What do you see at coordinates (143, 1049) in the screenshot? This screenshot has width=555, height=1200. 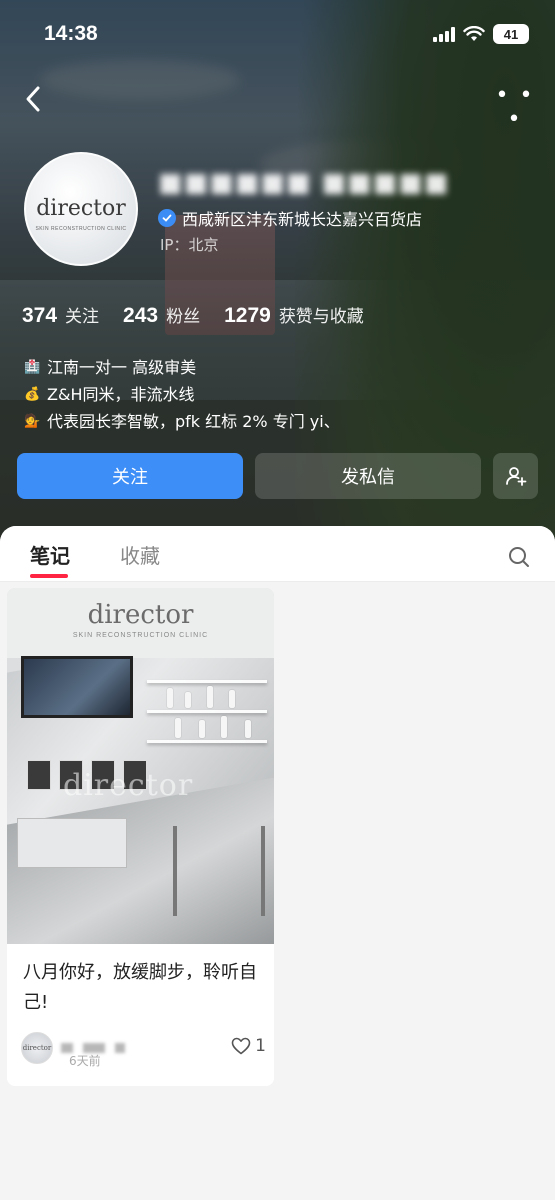 I see `note-meta: director 6天前 1` at bounding box center [143, 1049].